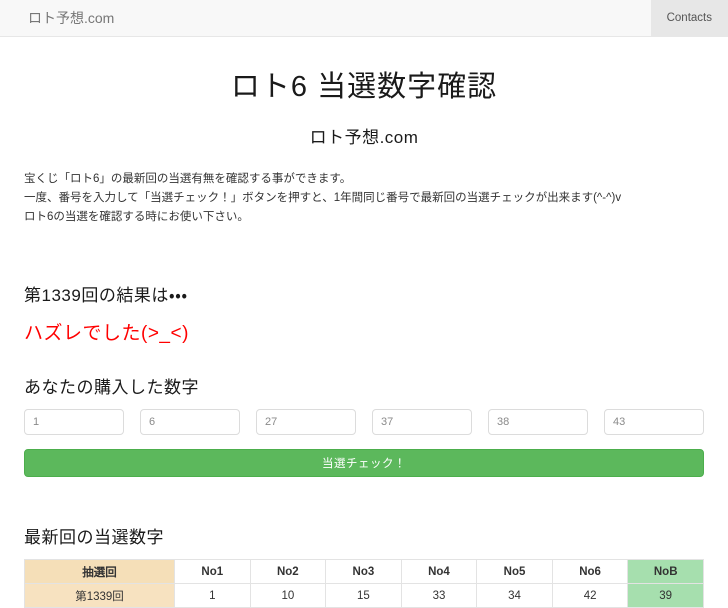  What do you see at coordinates (64, 18) in the screenshot?
I see `navbar-brand-link: ロト予想.com` at bounding box center [64, 18].